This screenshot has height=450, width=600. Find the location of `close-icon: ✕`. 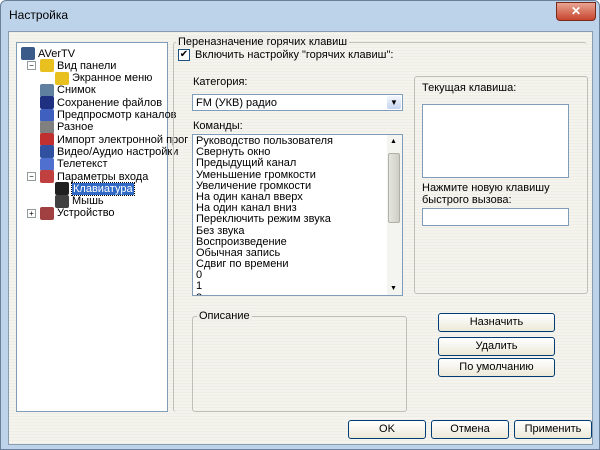

close-icon: ✕ is located at coordinates (576, 11).